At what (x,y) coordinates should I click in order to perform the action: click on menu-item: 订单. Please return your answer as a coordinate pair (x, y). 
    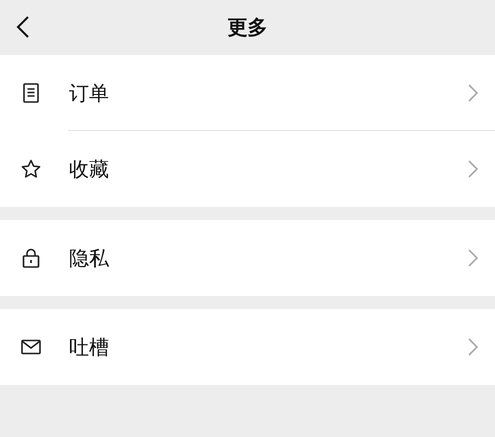
    Looking at the image, I should click on (268, 93).